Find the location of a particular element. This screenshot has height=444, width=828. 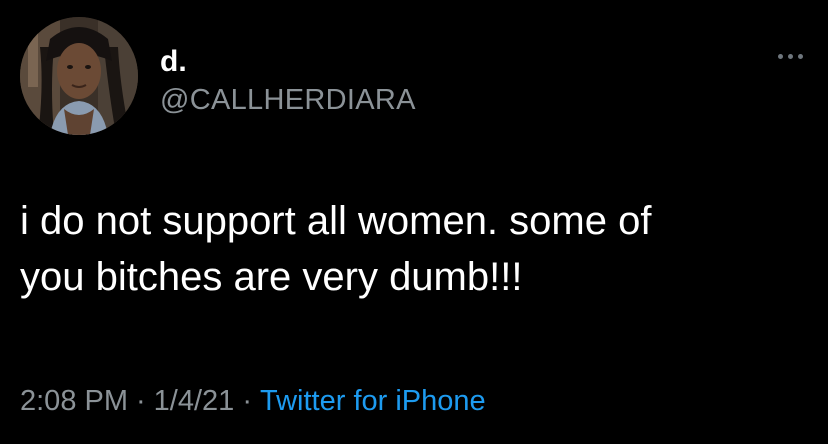

tweet-date: 1/4/21 is located at coordinates (194, 401).